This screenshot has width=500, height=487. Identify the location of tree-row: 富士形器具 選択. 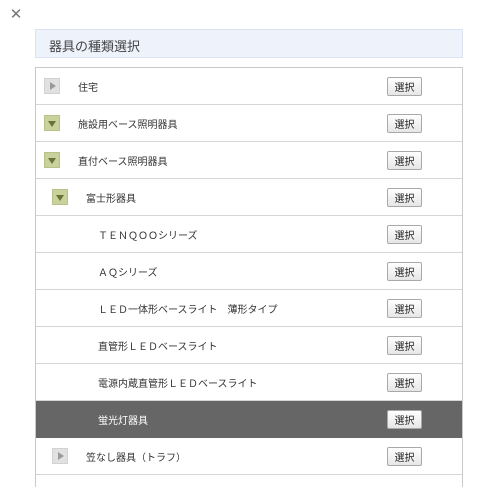
(249, 197).